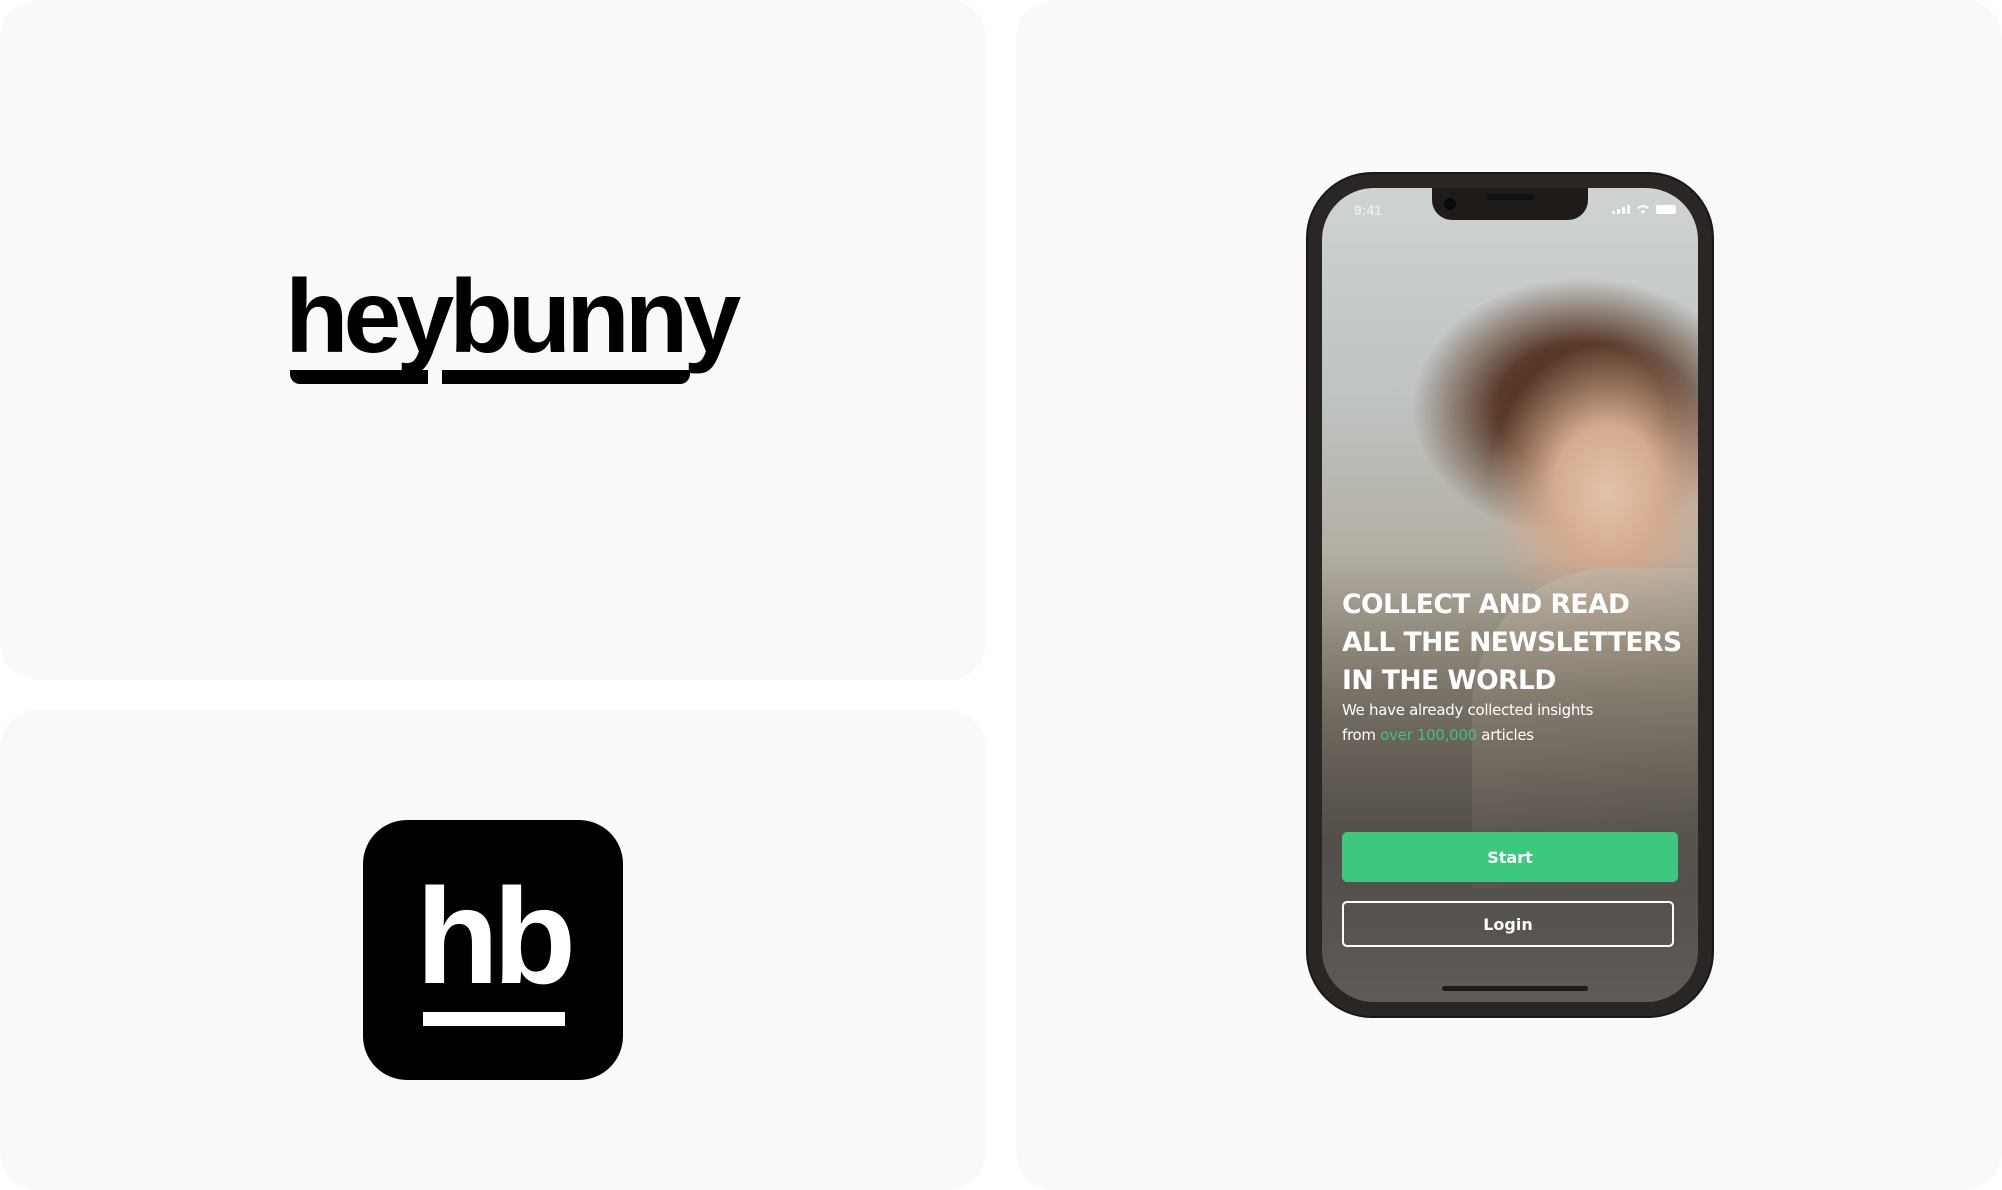  What do you see at coordinates (495, 936) in the screenshot?
I see `app-icon-letters: hb` at bounding box center [495, 936].